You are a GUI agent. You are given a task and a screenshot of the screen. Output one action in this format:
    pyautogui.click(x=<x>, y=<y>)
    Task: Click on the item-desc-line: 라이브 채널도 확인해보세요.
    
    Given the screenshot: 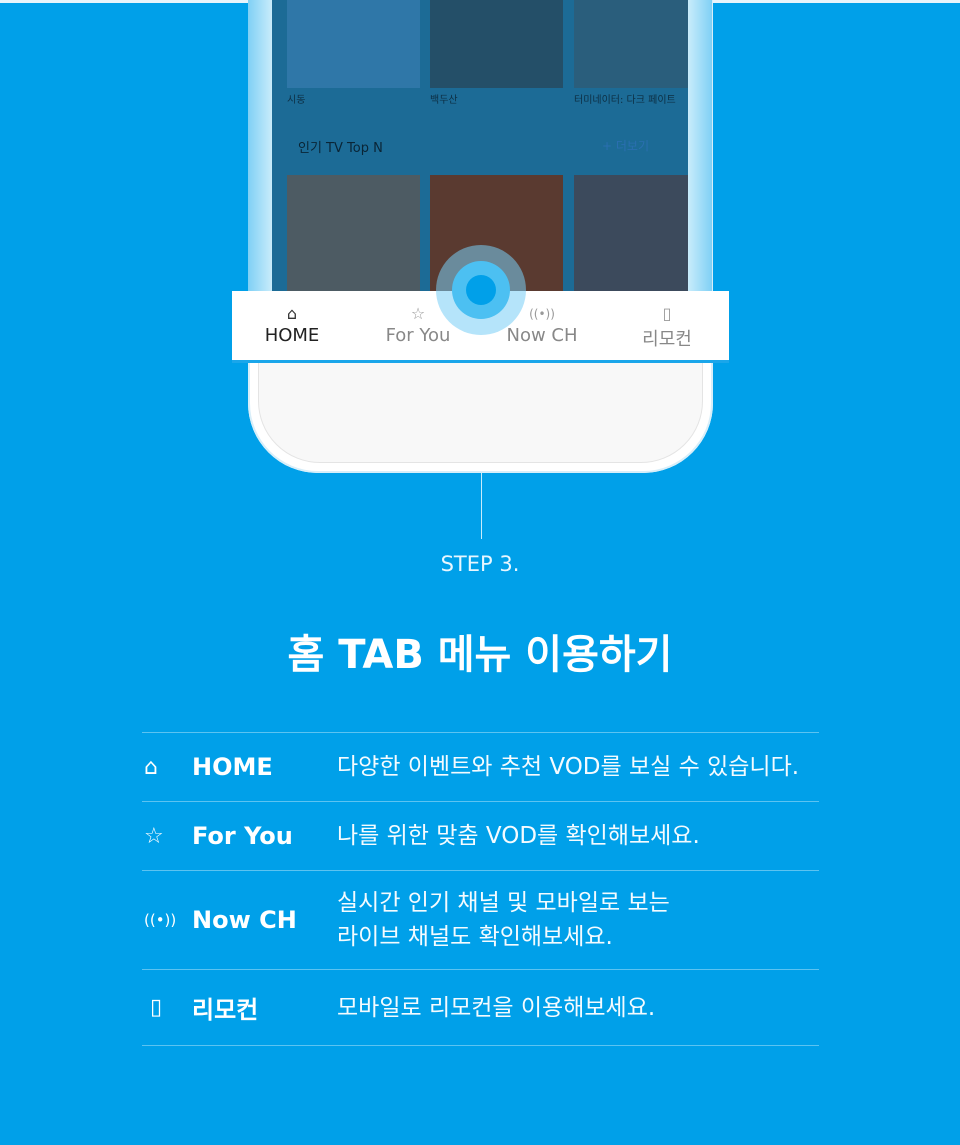 What is the action you would take?
    pyautogui.click(x=475, y=937)
    